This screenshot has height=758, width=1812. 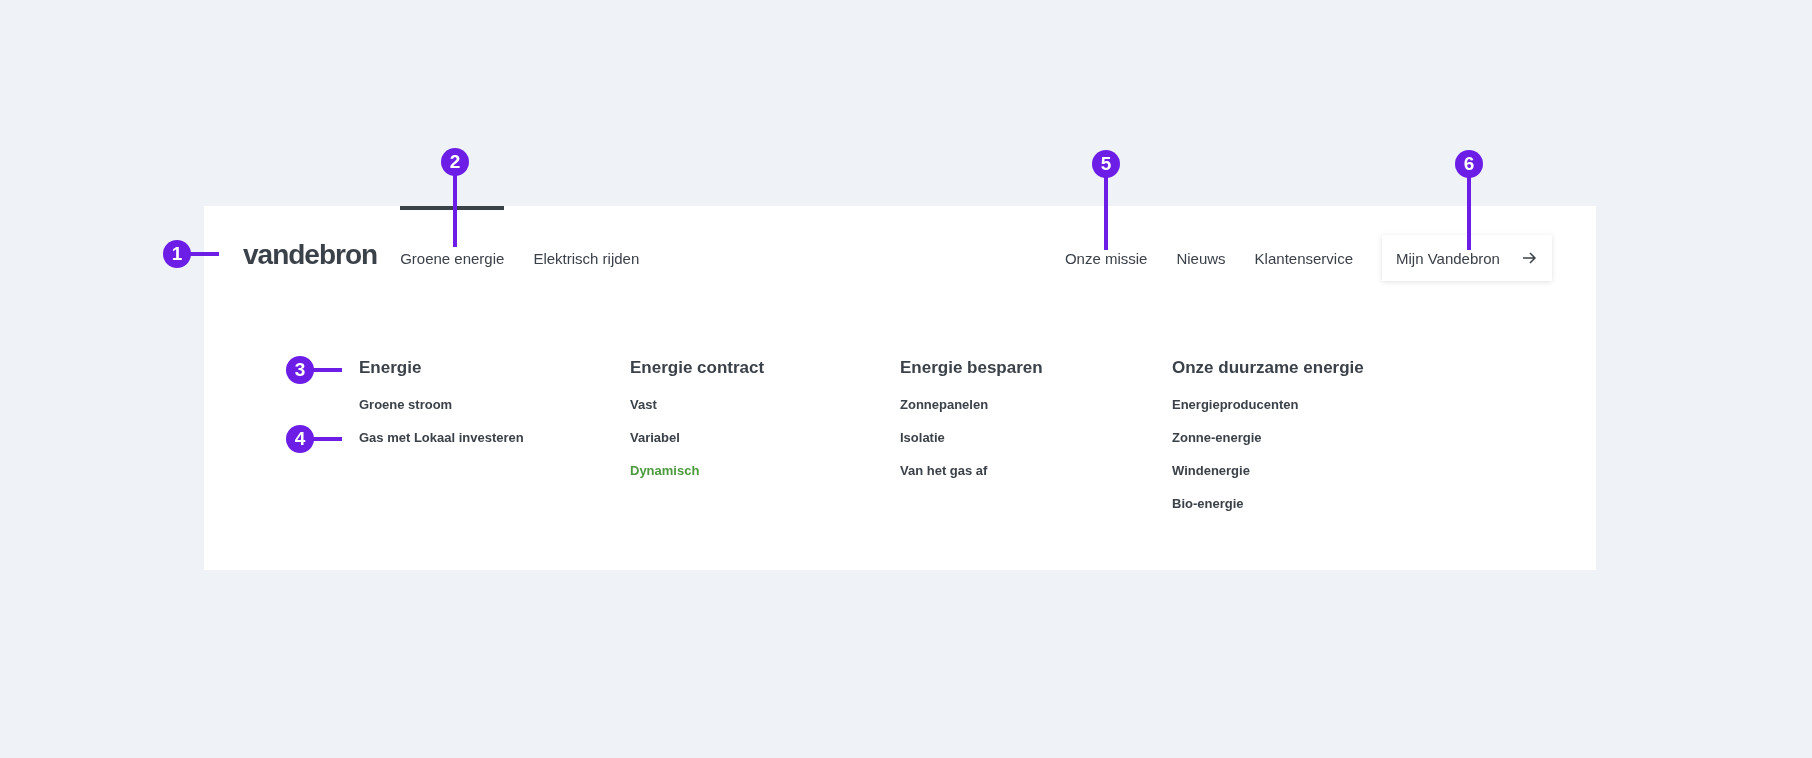 I want to click on nav-link: Elektrisch rijden, so click(x=586, y=258).